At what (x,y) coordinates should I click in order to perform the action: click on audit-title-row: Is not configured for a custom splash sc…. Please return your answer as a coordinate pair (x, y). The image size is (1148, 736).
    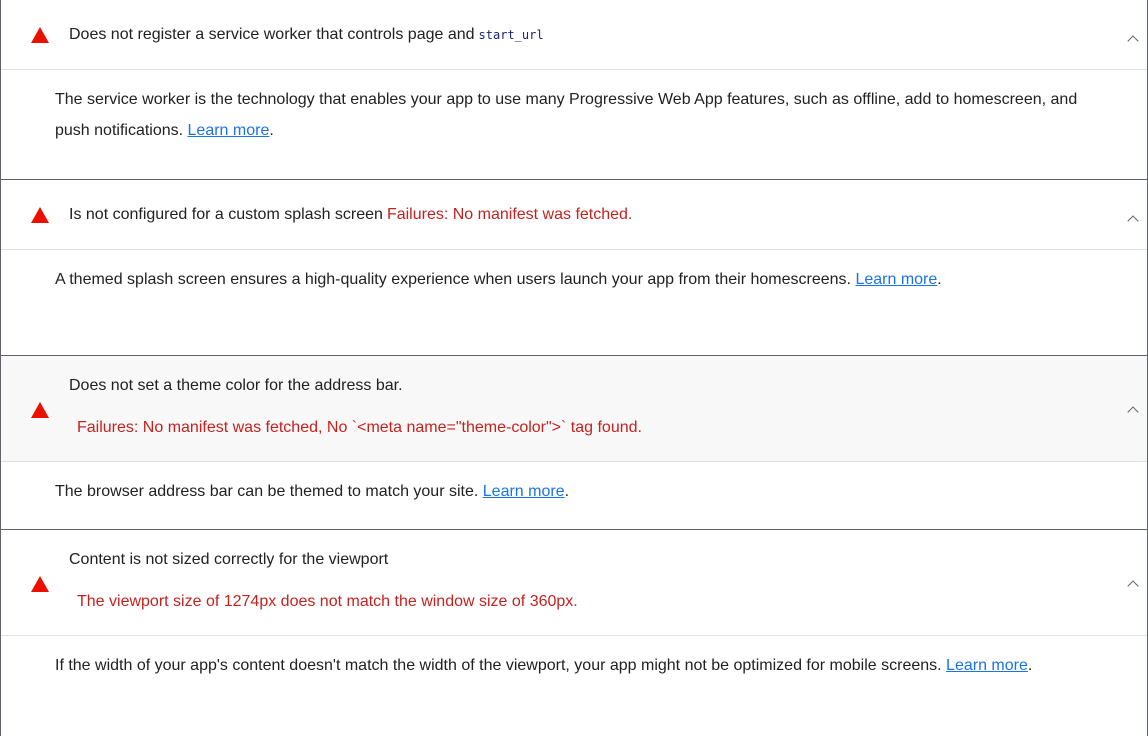
    Looking at the image, I should click on (350, 215).